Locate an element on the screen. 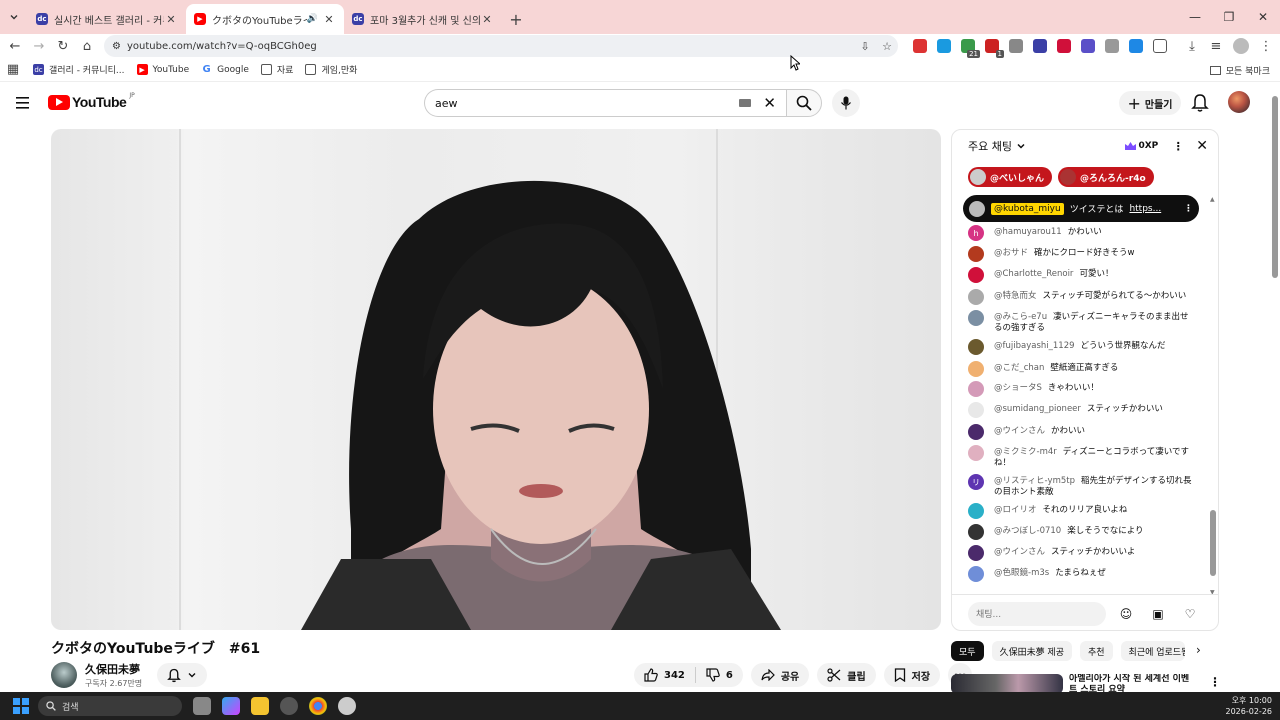 This screenshot has height=720, width=1280. chat-mode-dropdown: 주요 채팅 is located at coordinates (1046, 146).